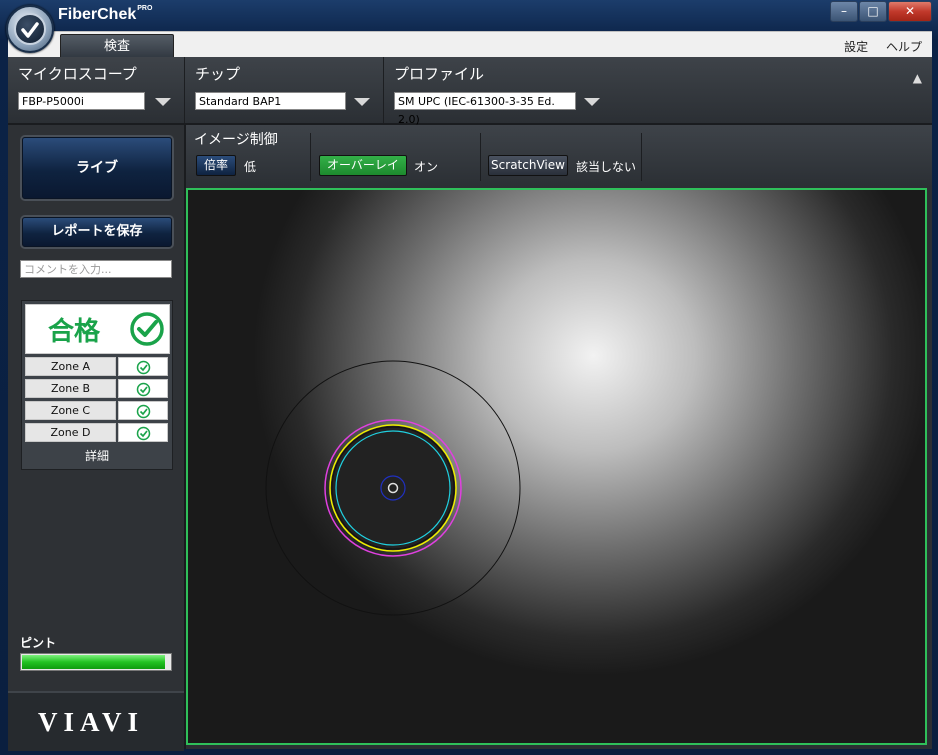  What do you see at coordinates (470, 45) in the screenshot?
I see `tab-strip: 検査 設定 ヘルプ` at bounding box center [470, 45].